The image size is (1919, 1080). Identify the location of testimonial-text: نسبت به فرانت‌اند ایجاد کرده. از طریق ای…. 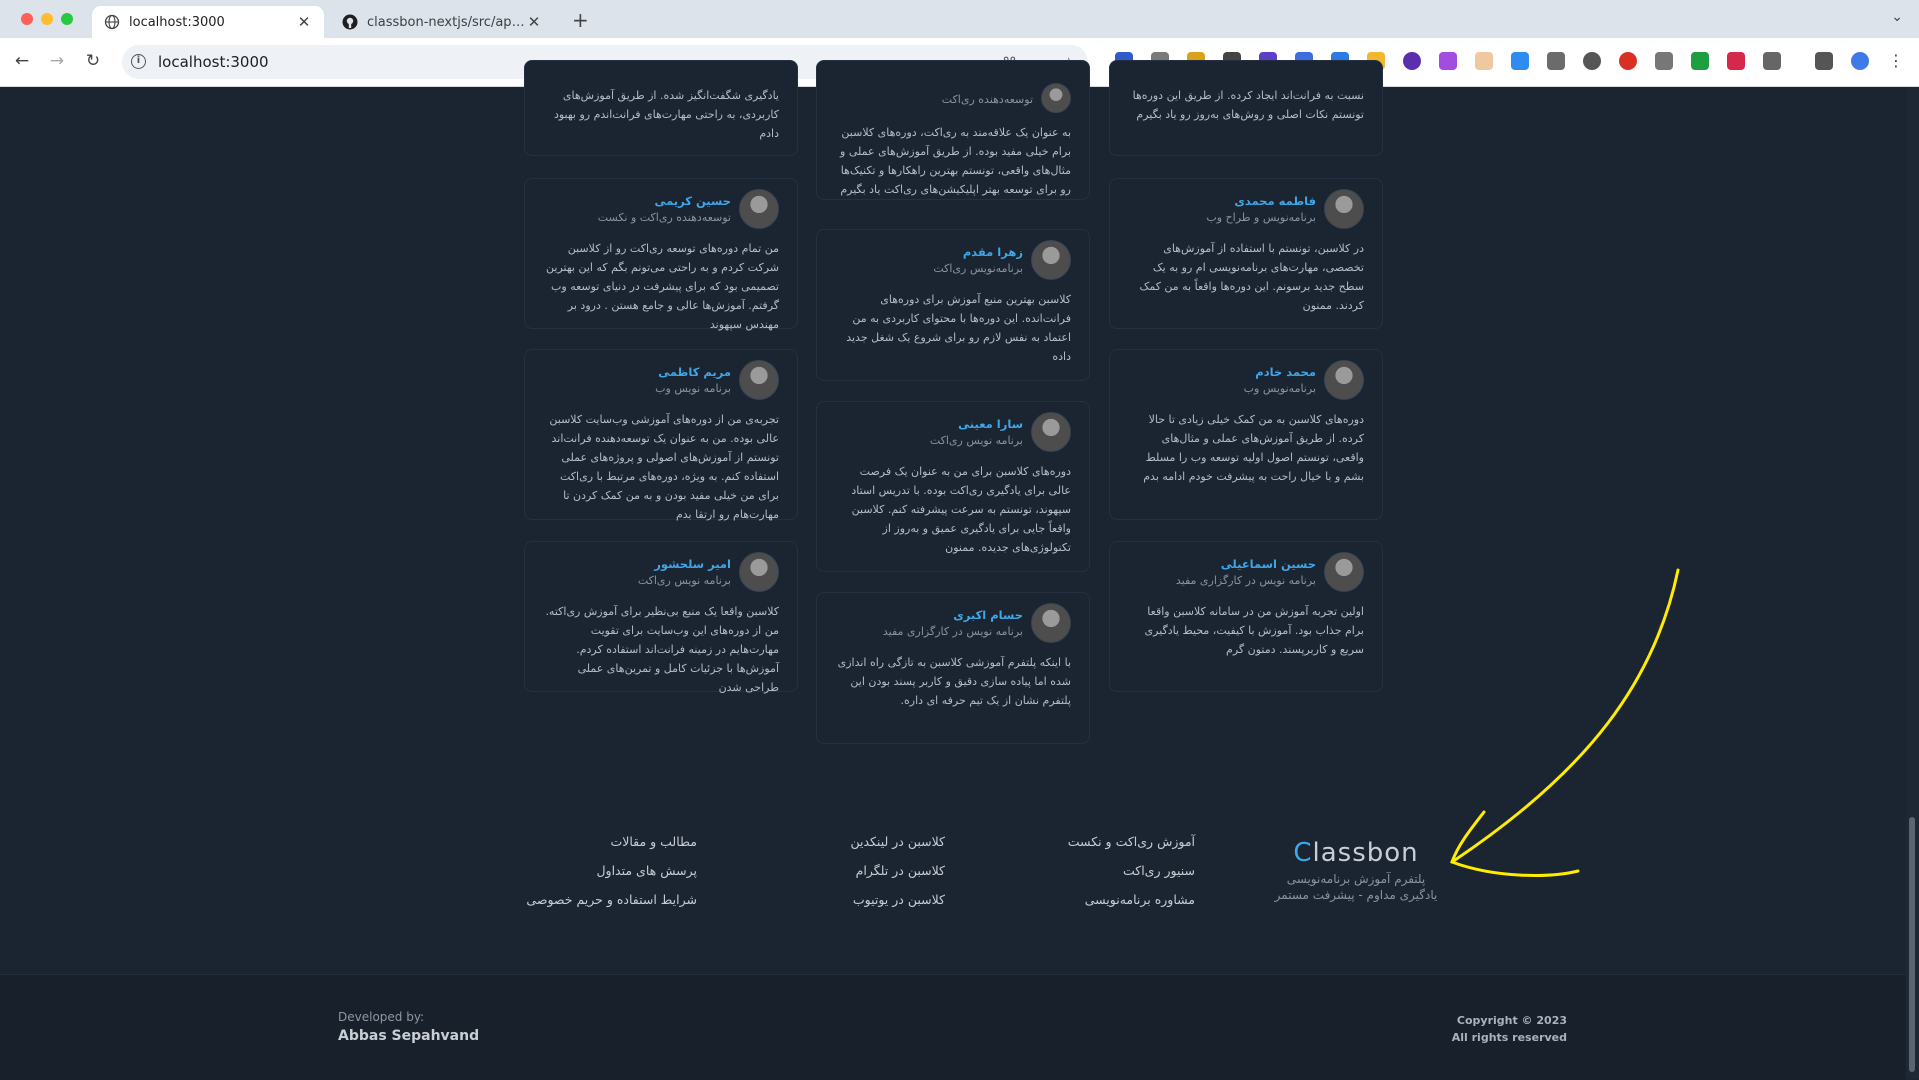
(1248, 105).